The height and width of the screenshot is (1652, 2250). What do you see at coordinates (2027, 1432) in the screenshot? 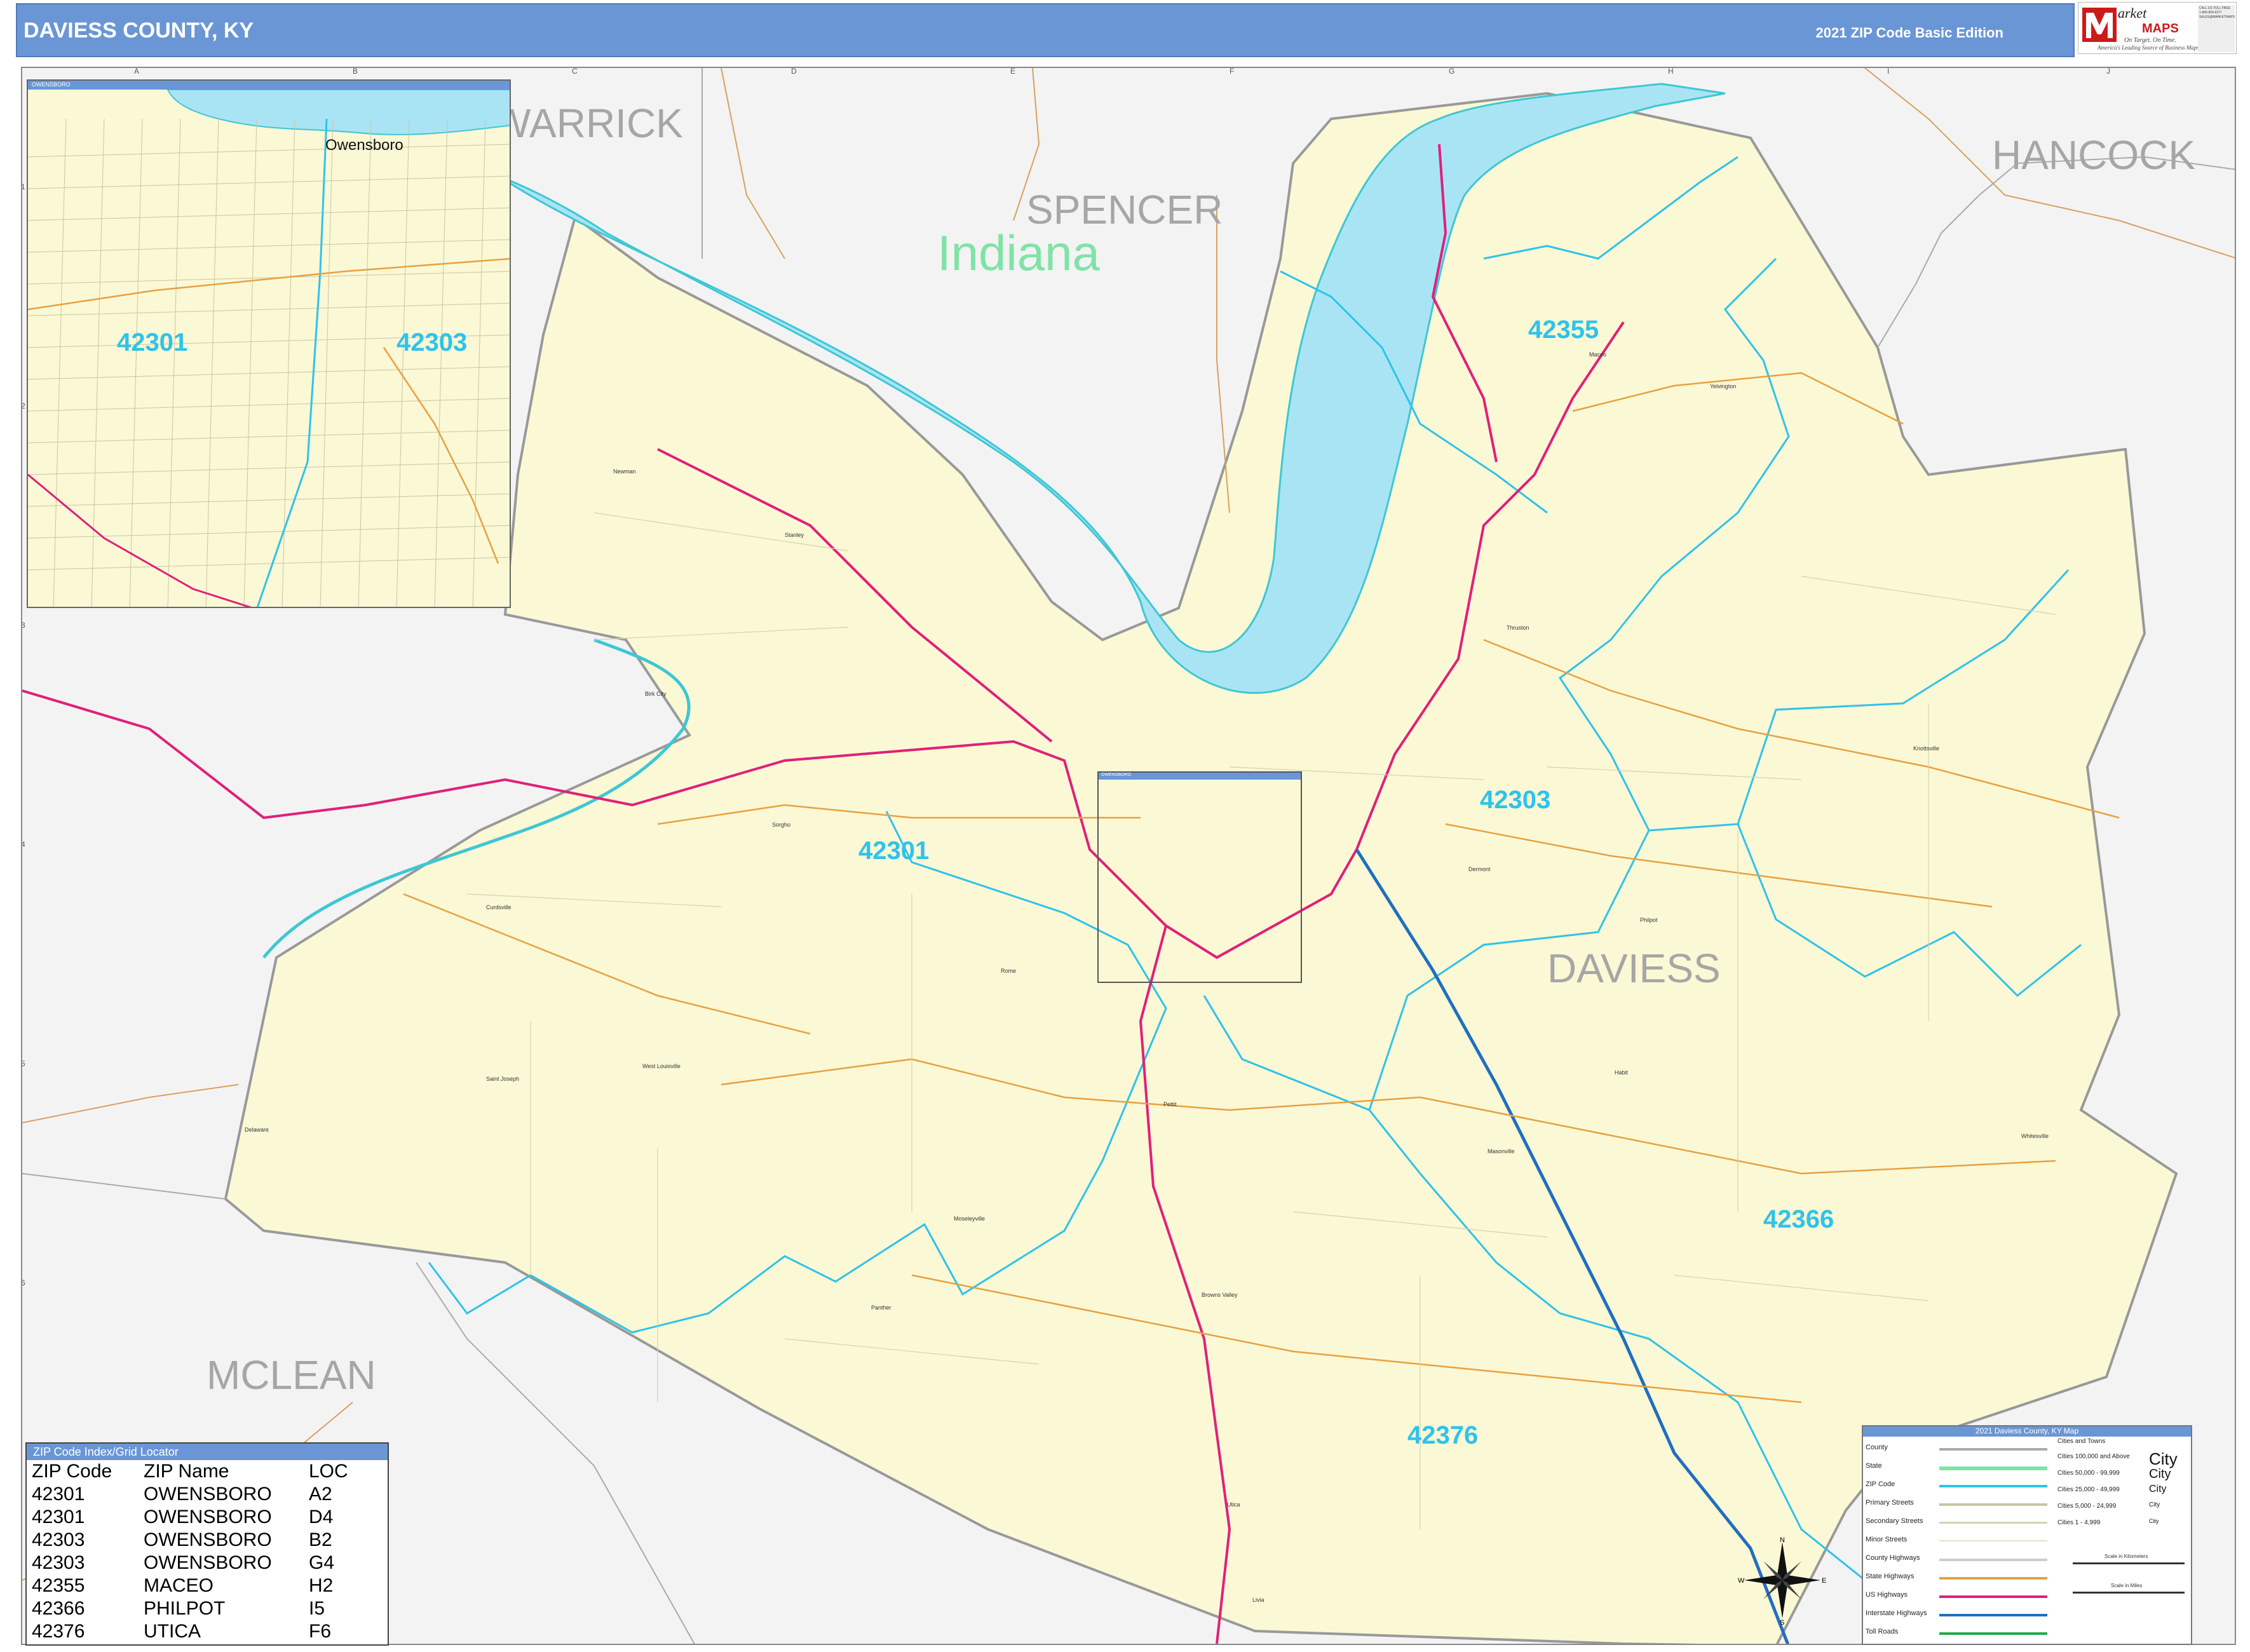
I see `legend-title: 2021 Daviess County, KY Map` at bounding box center [2027, 1432].